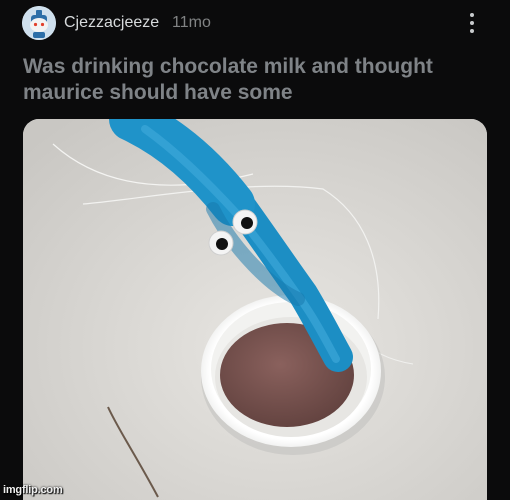 The height and width of the screenshot is (500, 510). What do you see at coordinates (255, 25) in the screenshot?
I see `post-header: Cjezzacjeeze 11mo` at bounding box center [255, 25].